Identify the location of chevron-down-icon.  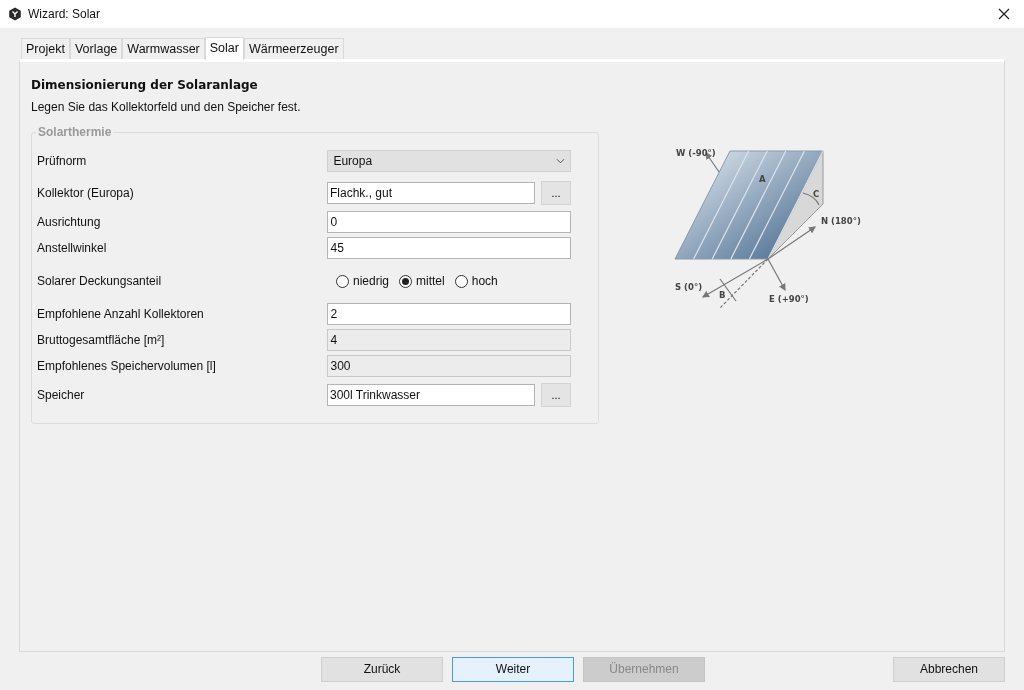
(560, 161).